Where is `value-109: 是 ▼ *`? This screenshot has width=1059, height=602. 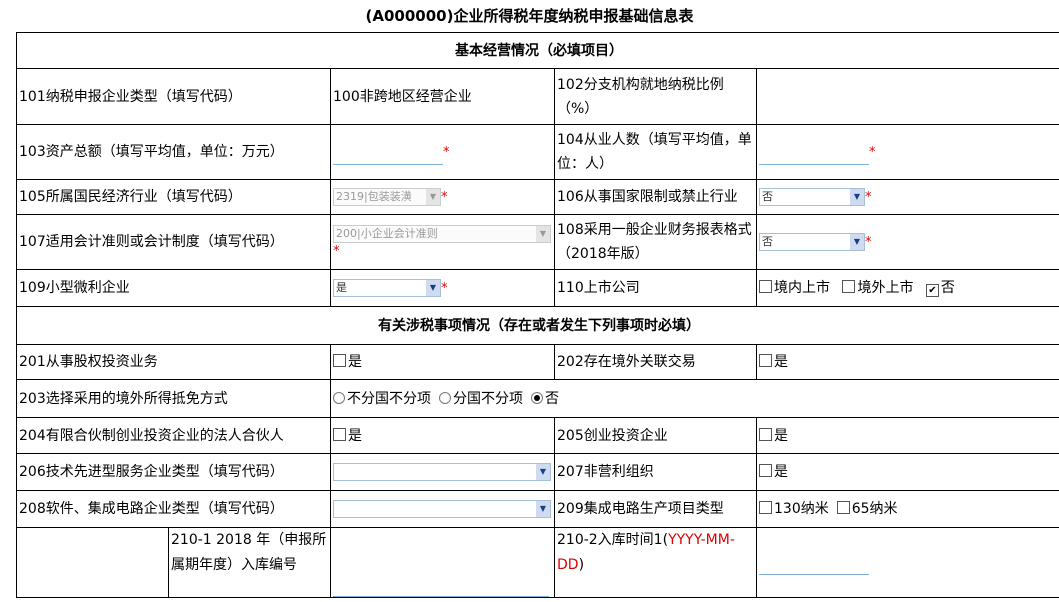 value-109: 是 ▼ * is located at coordinates (442, 288).